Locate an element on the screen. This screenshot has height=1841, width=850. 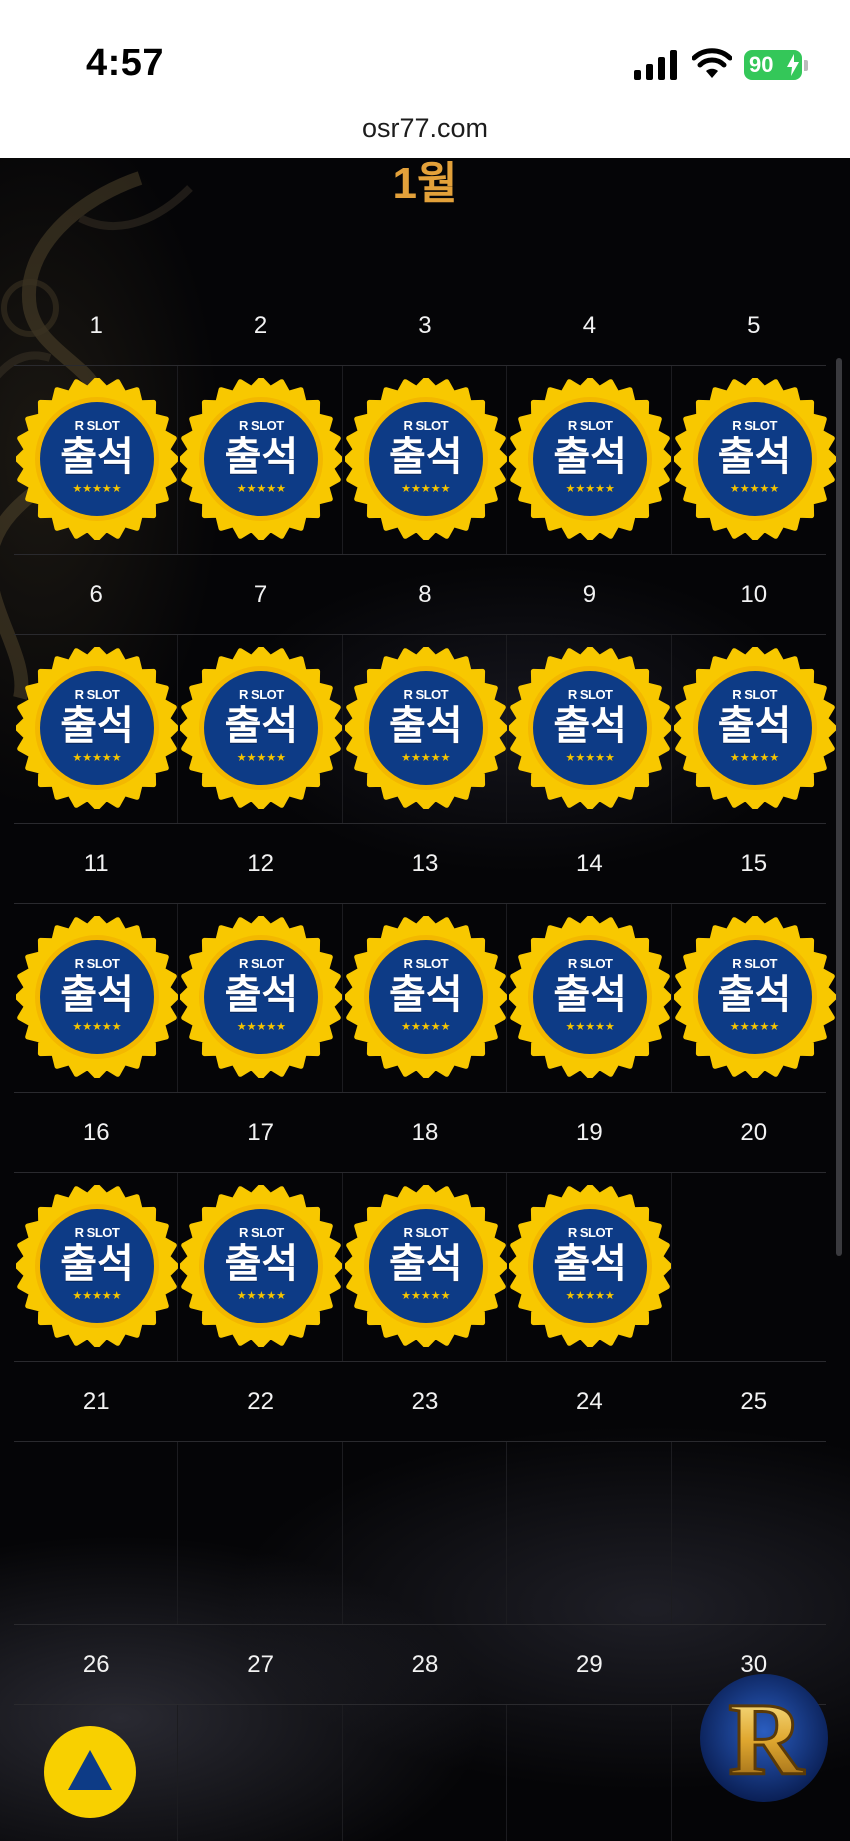
day-number: 27 is located at coordinates (260, 1664).